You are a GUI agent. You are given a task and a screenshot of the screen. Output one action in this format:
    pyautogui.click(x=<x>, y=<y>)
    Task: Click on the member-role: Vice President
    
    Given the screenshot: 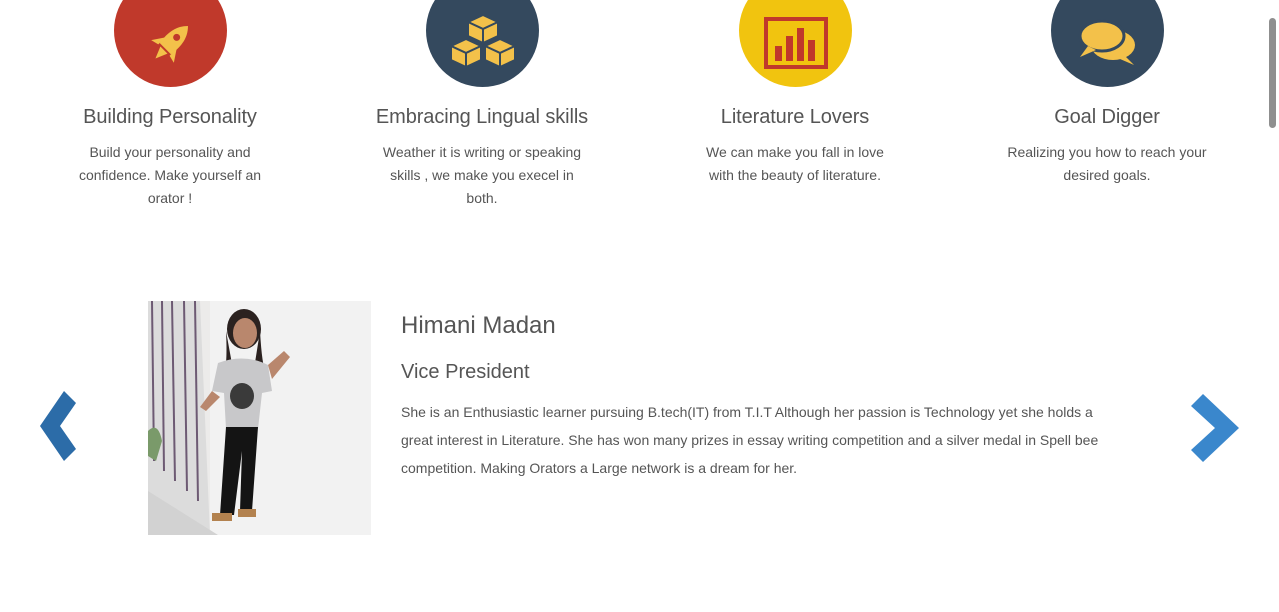 What is the action you would take?
    pyautogui.click(x=465, y=372)
    